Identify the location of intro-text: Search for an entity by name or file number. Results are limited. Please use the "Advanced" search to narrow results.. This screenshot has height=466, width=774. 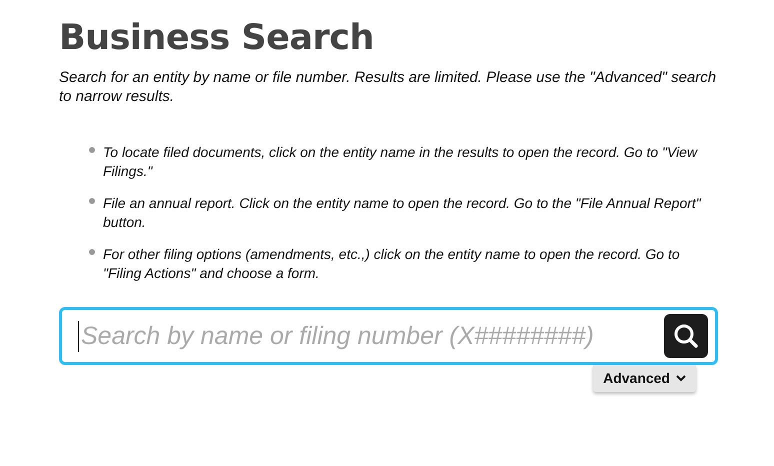
(388, 87).